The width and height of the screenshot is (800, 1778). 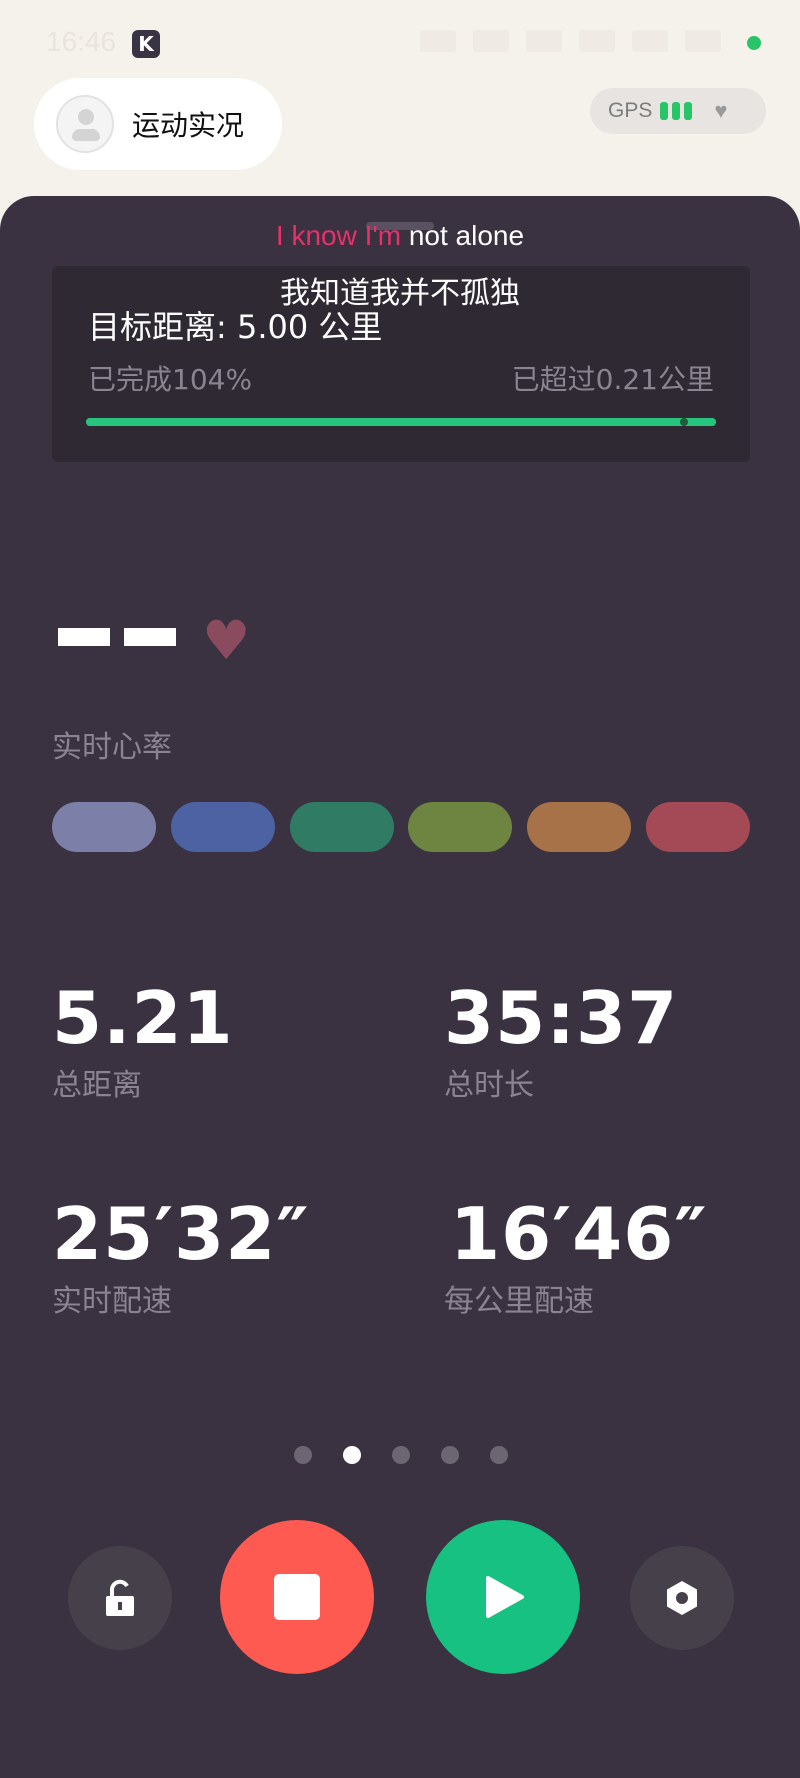 What do you see at coordinates (721, 110) in the screenshot?
I see `heart-rate-device-icon: ♥` at bounding box center [721, 110].